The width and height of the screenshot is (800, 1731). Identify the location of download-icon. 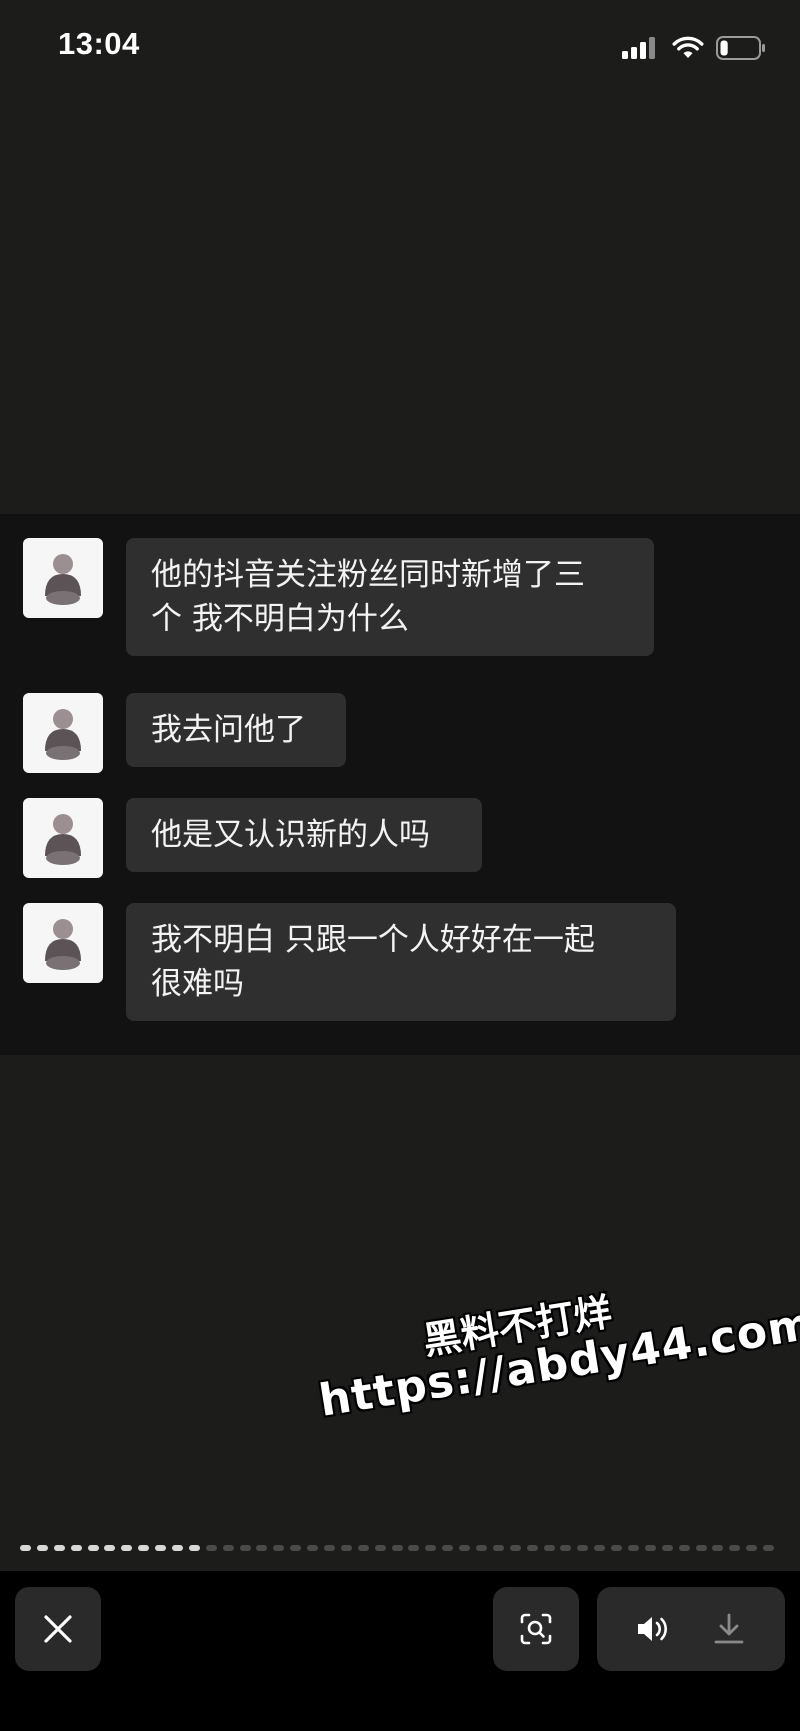
(729, 1628).